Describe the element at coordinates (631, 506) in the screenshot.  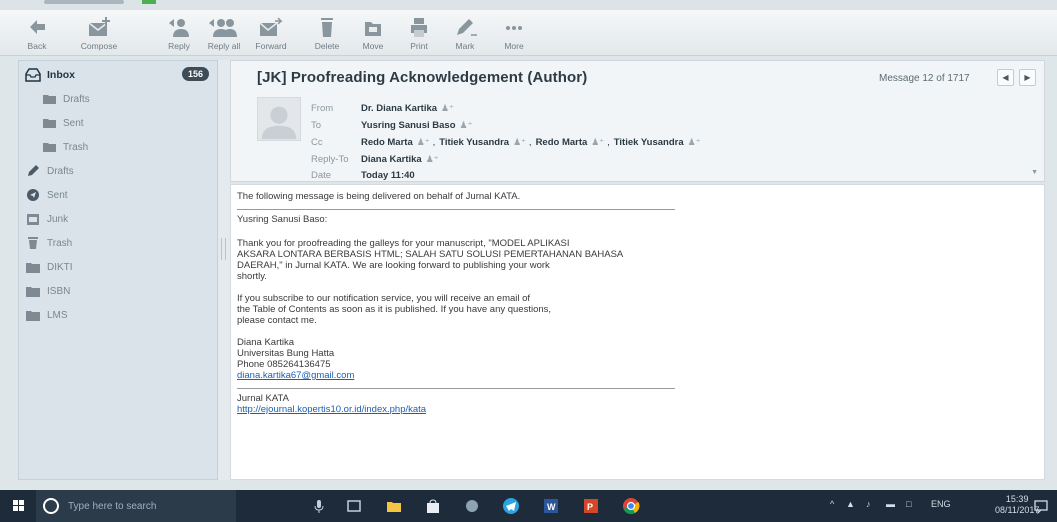
I see `chrome-icon` at that location.